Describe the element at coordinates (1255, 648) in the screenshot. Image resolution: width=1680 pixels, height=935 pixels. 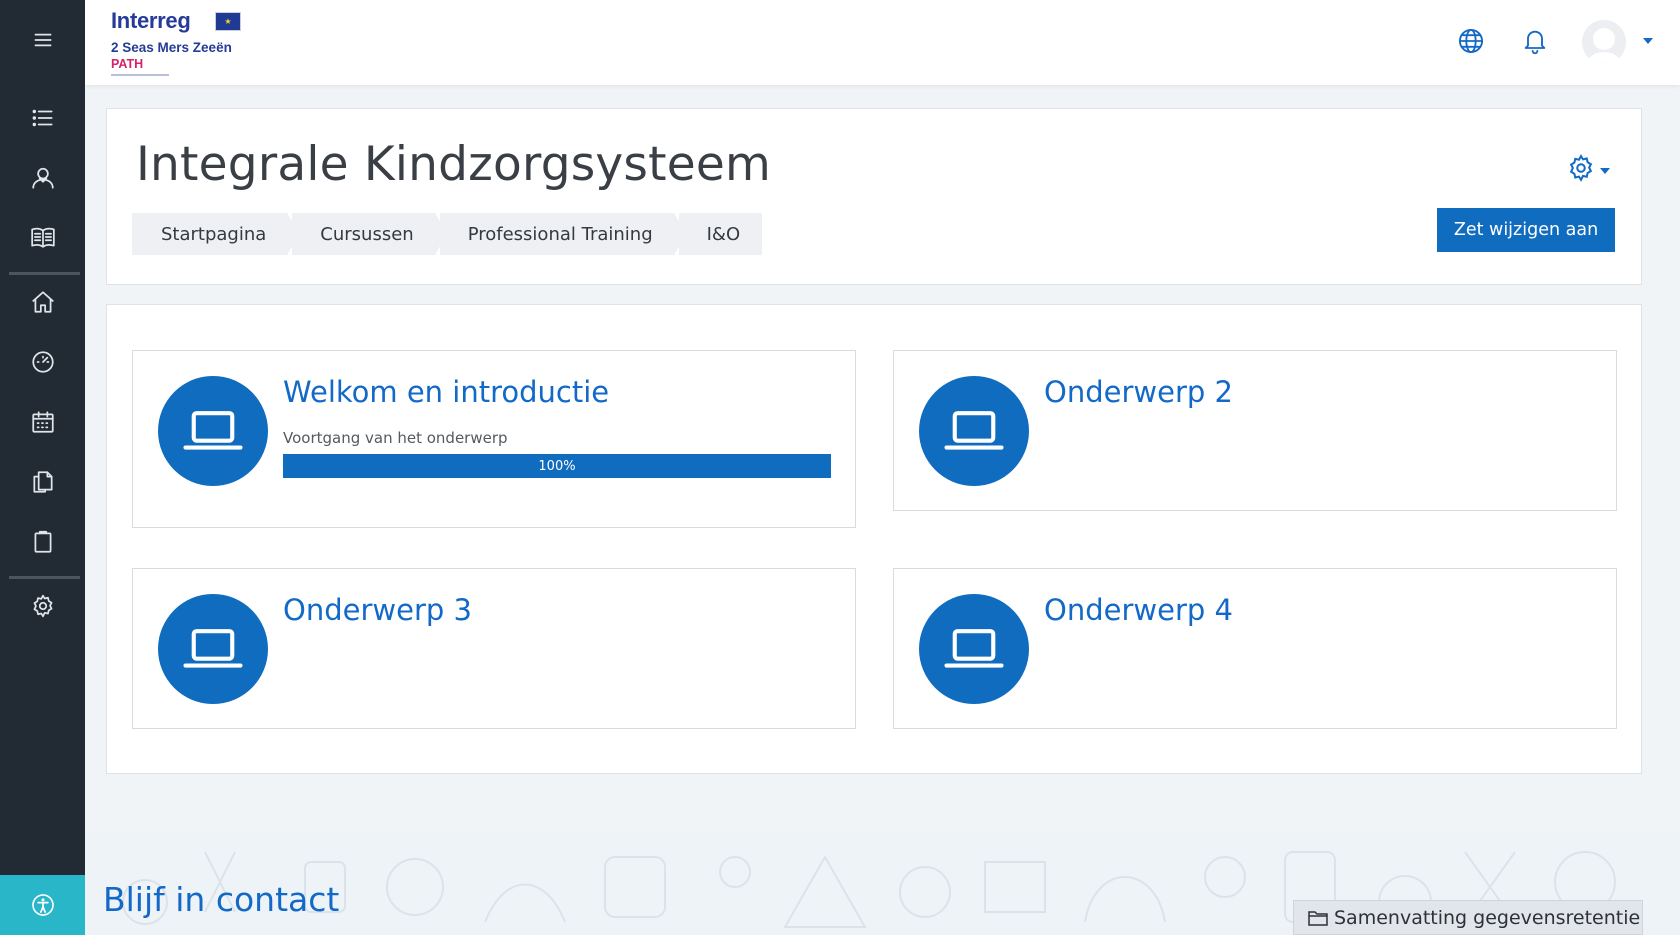
I see `topic-card: Onderwerp 4` at that location.